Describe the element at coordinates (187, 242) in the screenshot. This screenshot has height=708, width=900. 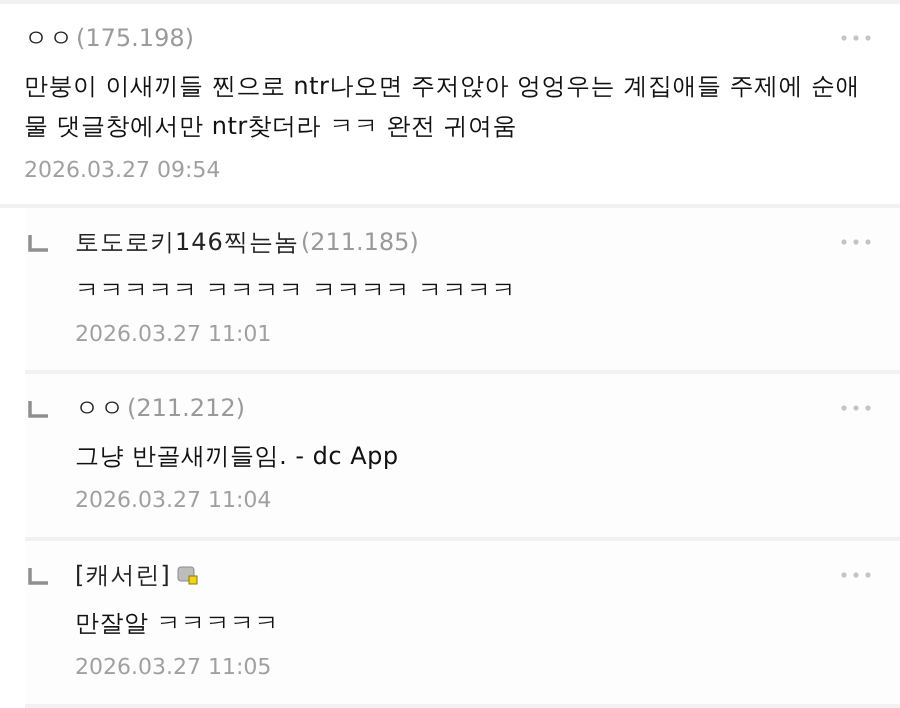
I see `nickname: 토도로키146찍는놈` at that location.